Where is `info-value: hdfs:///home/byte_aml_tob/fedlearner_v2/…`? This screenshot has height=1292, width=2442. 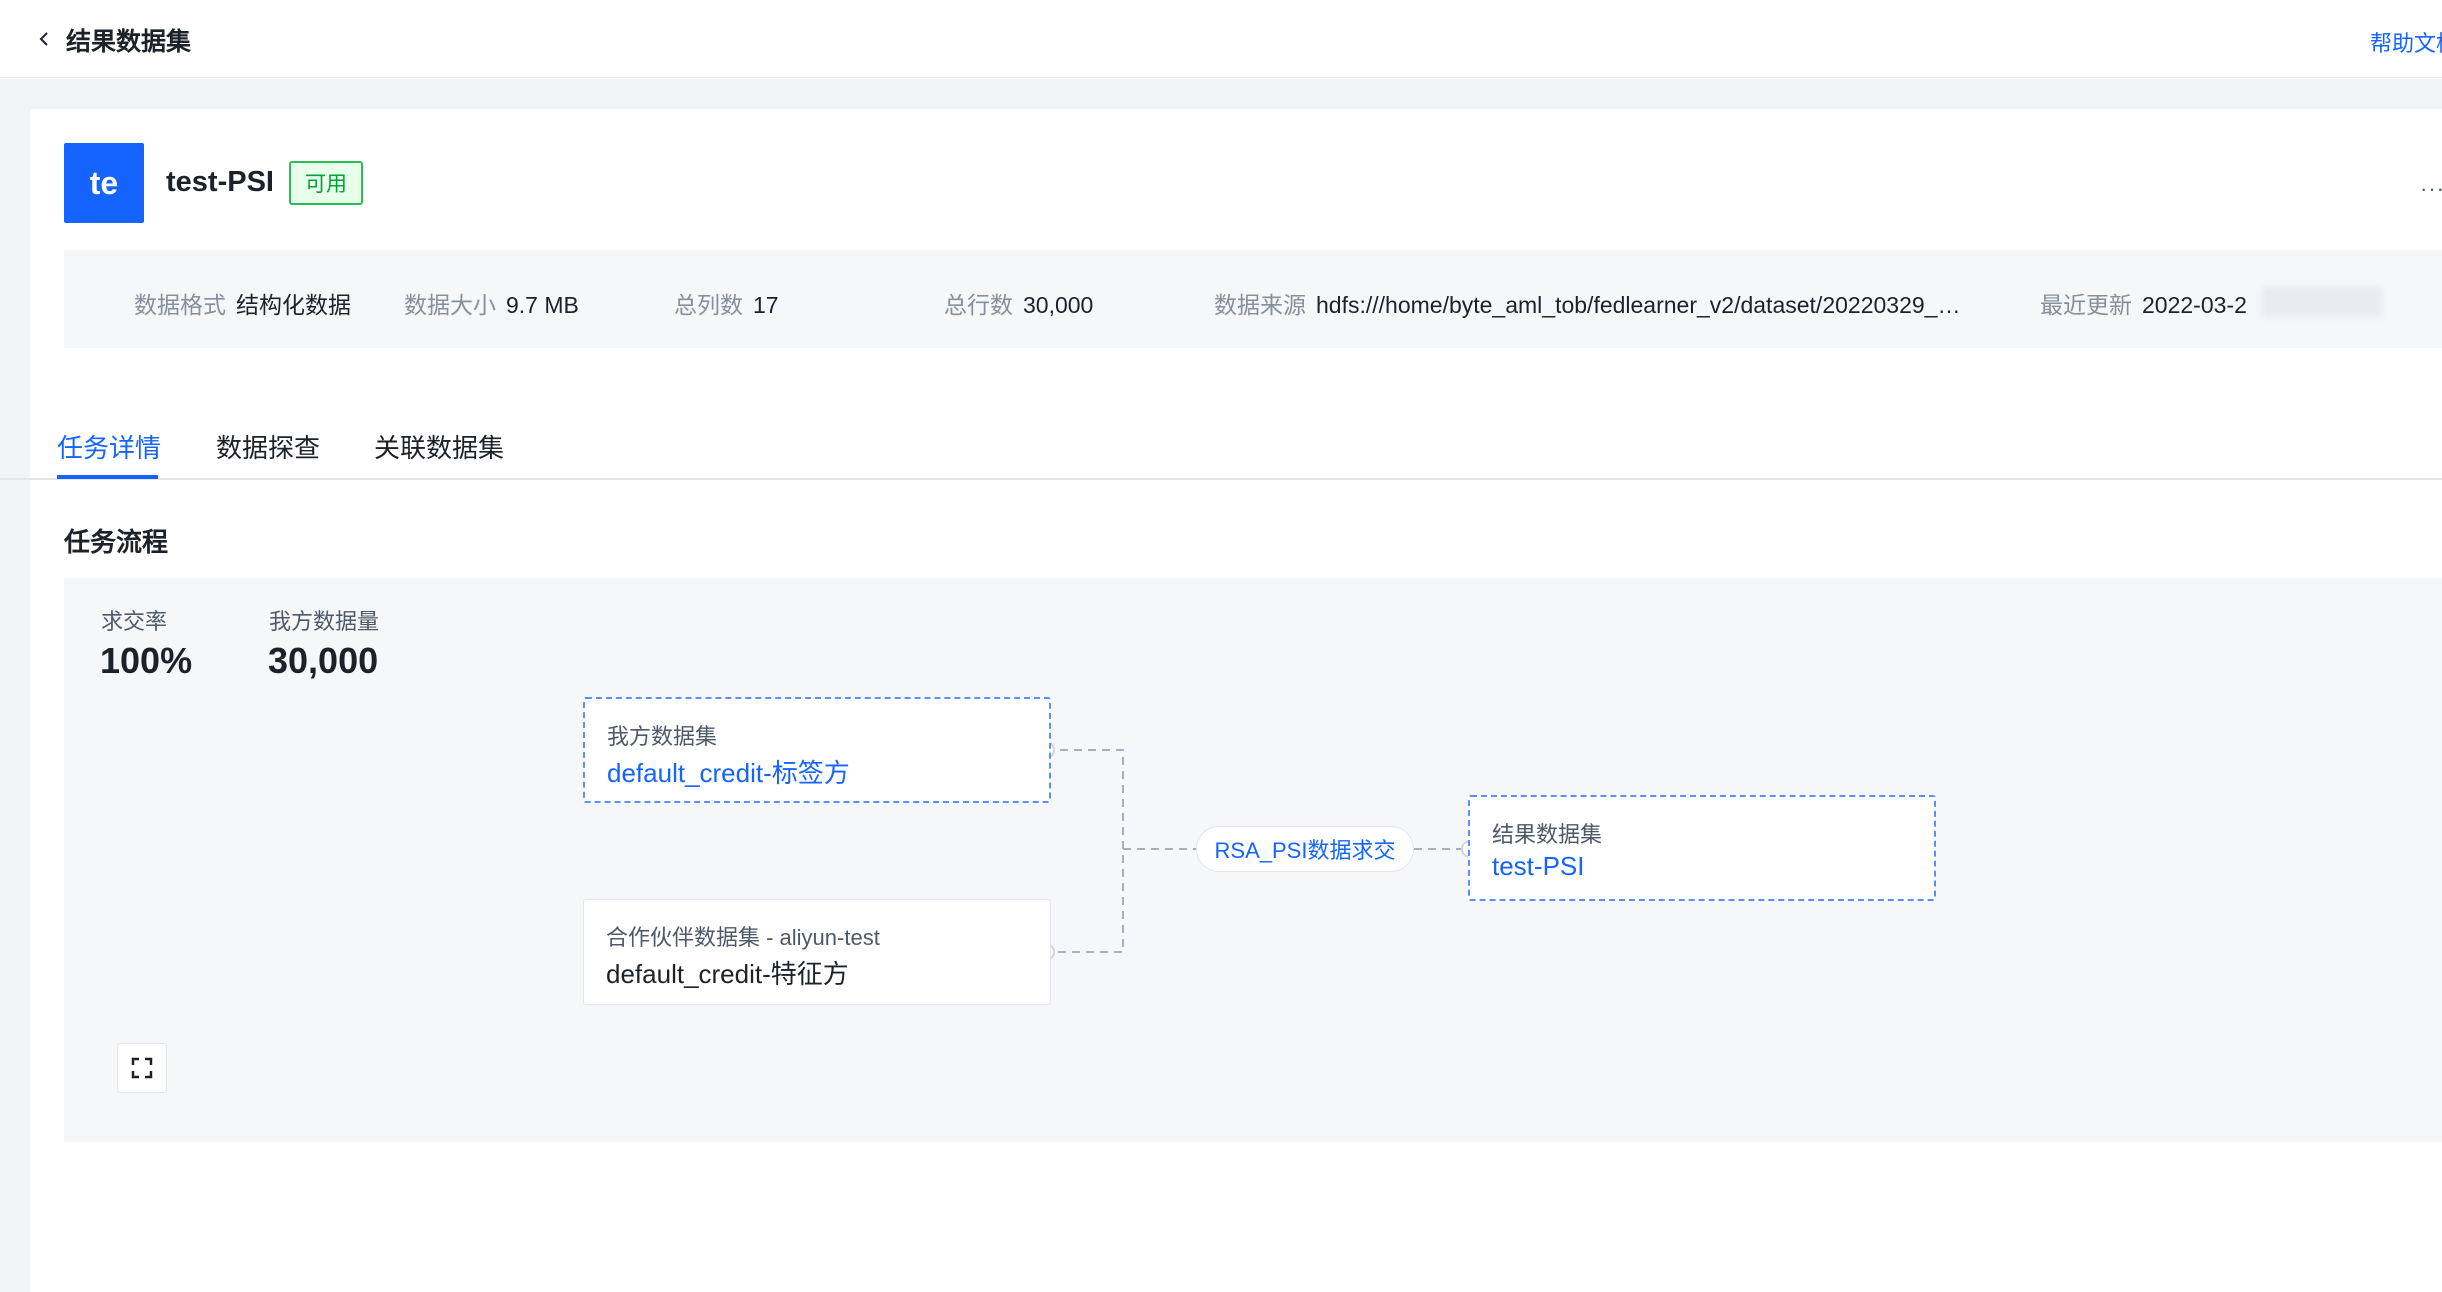
info-value: hdfs:///home/byte_aml_tob/fedlearner_v2/… is located at coordinates (1638, 305).